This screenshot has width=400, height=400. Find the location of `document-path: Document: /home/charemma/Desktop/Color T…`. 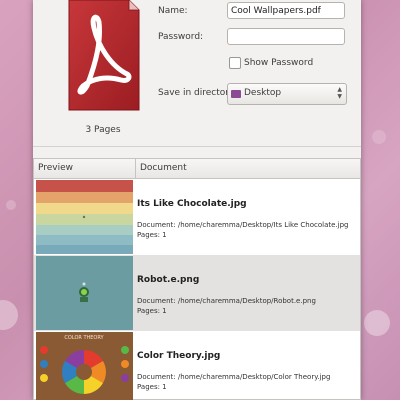

document-path: Document: /home/charemma/Desktop/Color T… is located at coordinates (234, 377).